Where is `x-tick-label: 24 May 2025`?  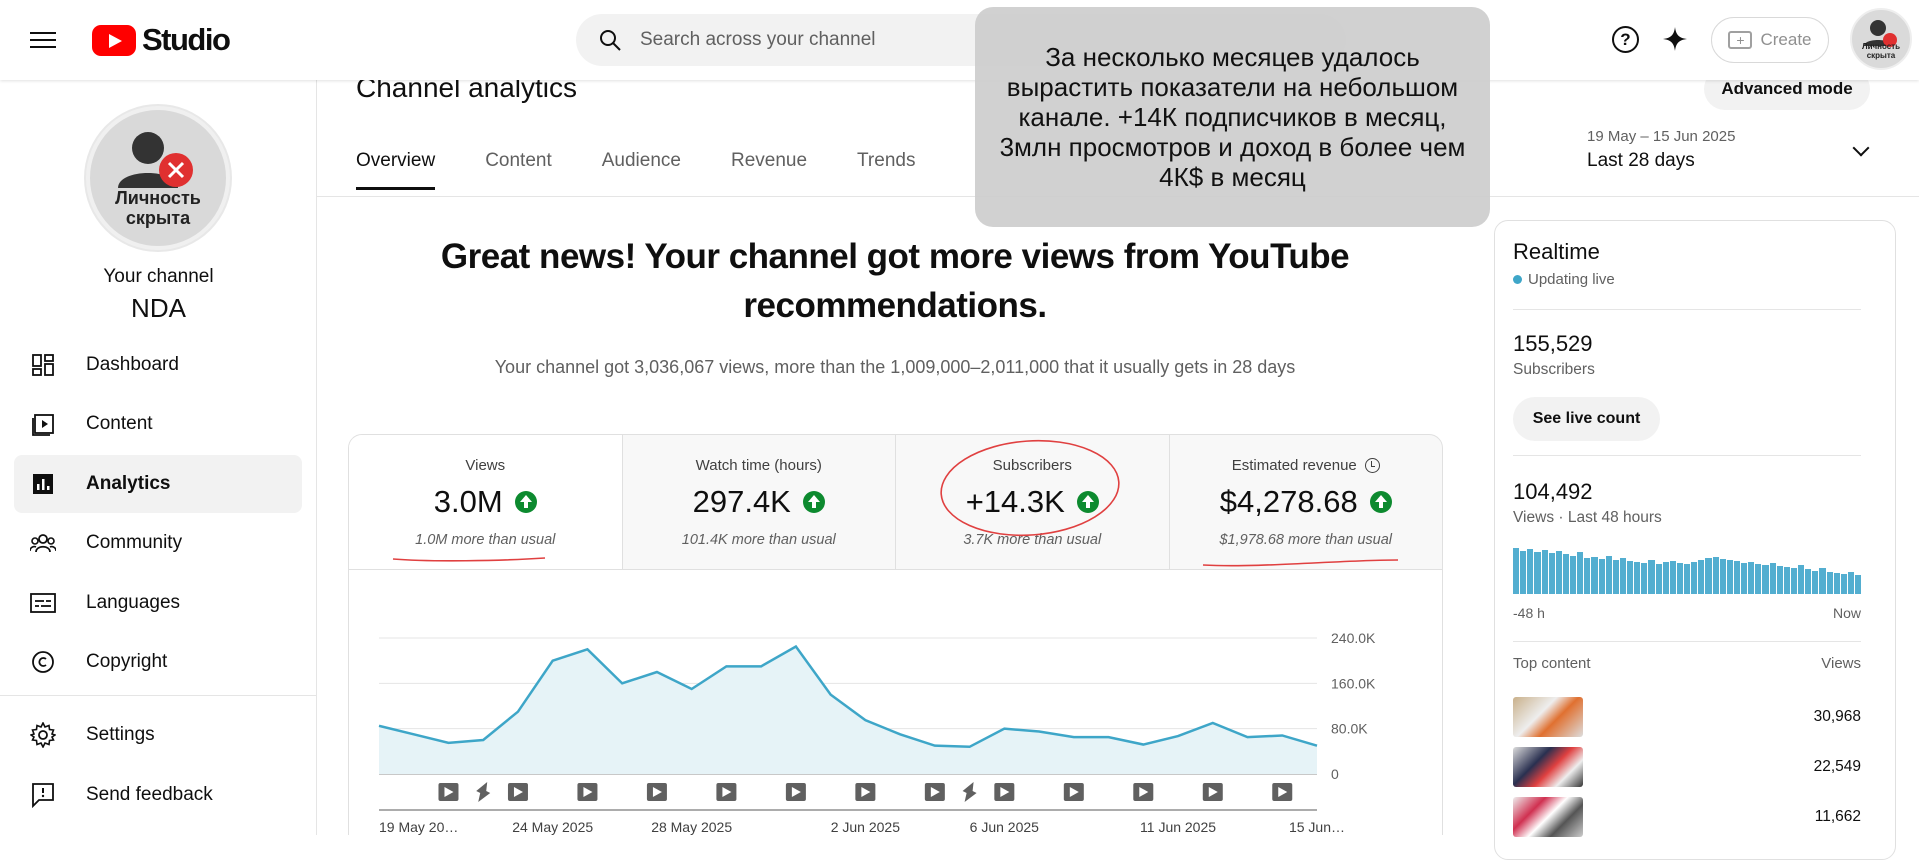
x-tick-label: 24 May 2025 is located at coordinates (552, 827).